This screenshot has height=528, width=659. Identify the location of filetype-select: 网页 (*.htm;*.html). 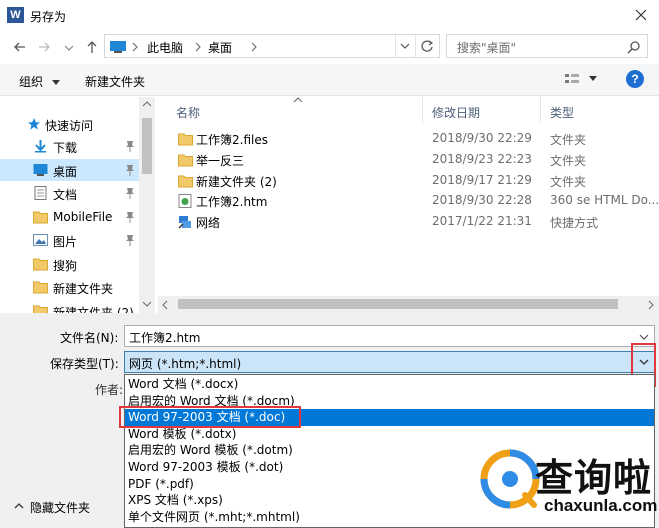
(389, 362).